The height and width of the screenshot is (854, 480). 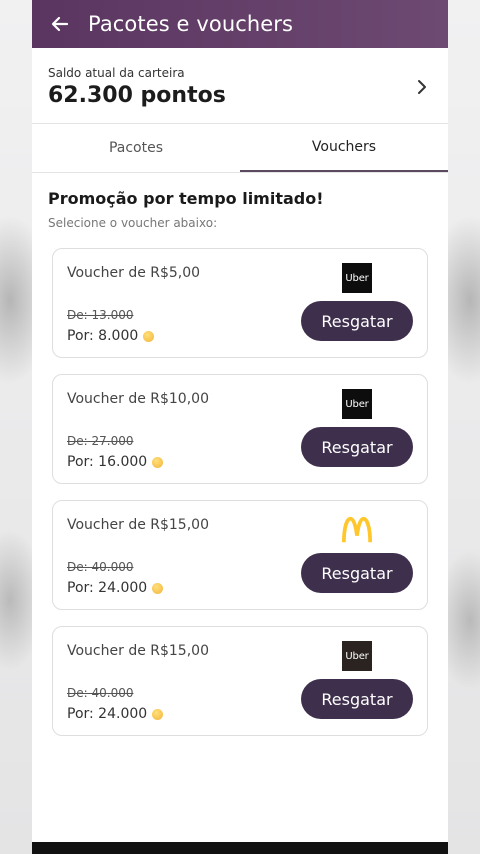 I want to click on voucher-new-price: Por: 16.000, so click(x=115, y=462).